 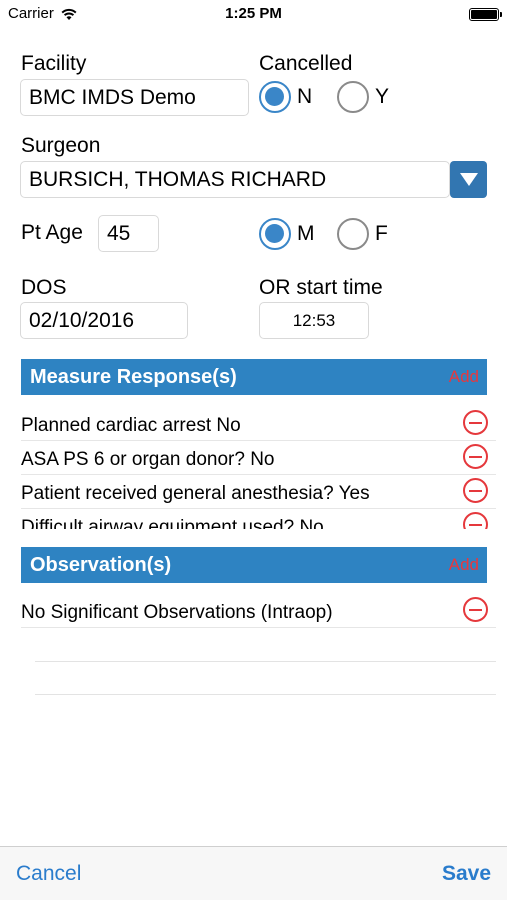 I want to click on bottom-toolbar: Cancel Save, so click(x=253, y=873).